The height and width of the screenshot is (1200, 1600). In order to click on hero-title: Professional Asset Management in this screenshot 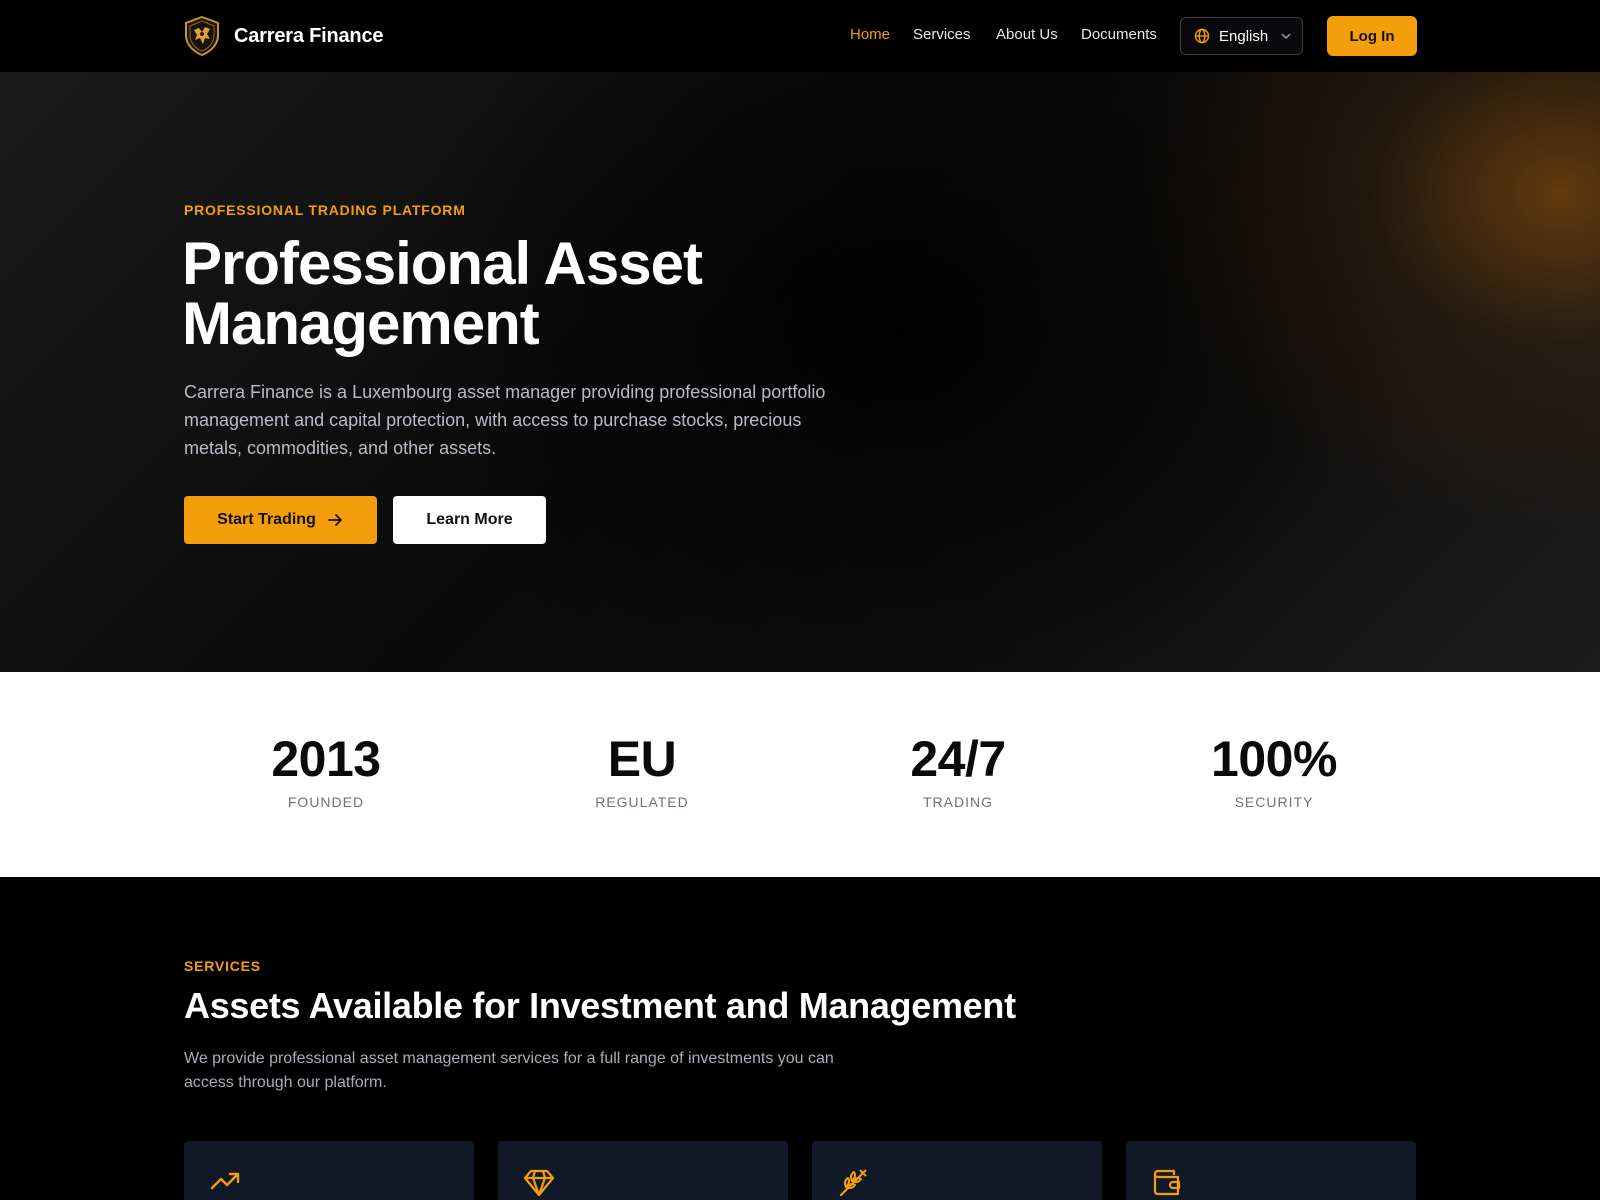, I will do `click(562, 294)`.